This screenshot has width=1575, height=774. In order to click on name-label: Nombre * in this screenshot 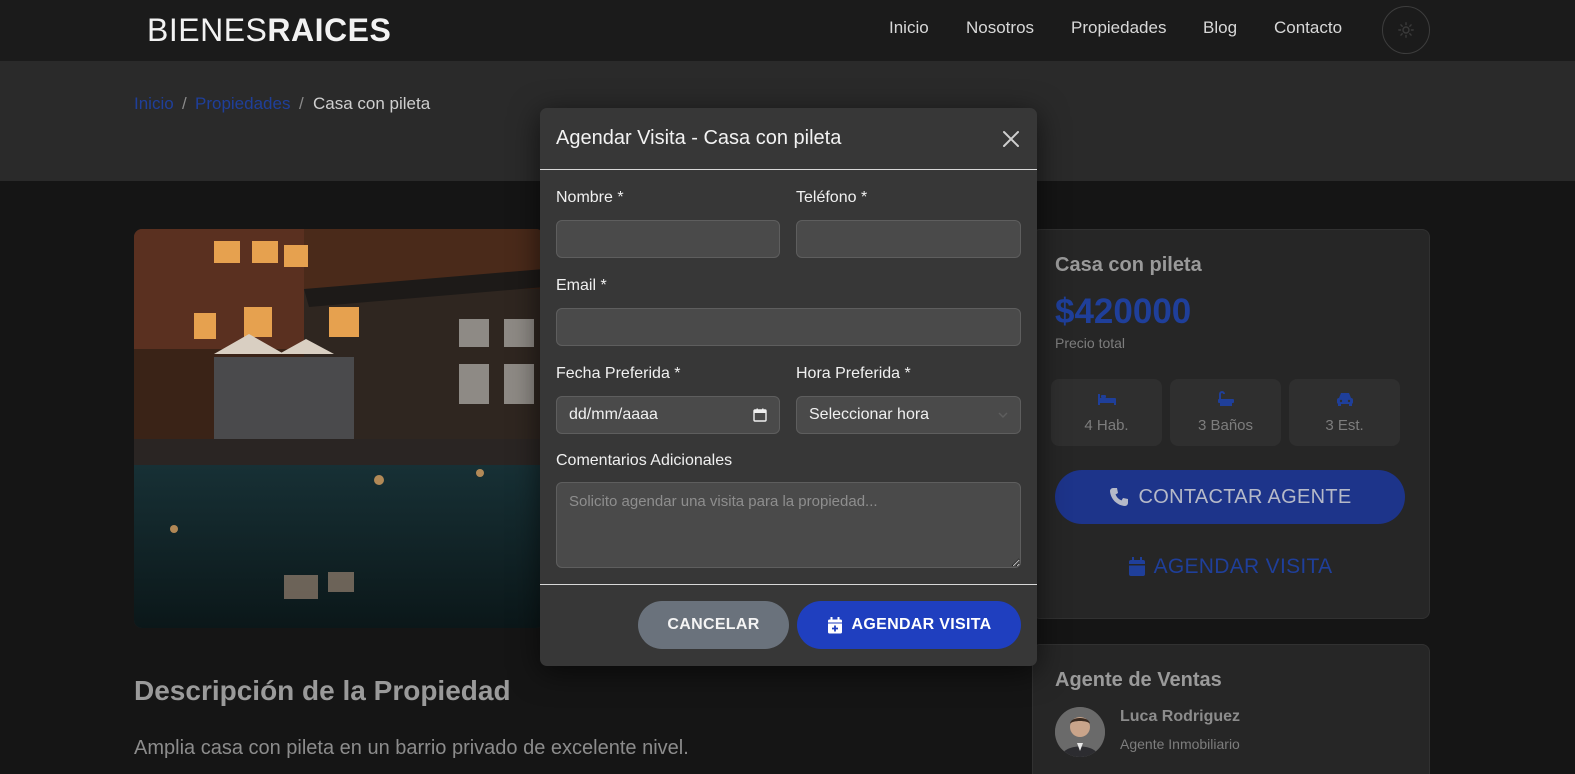, I will do `click(590, 197)`.